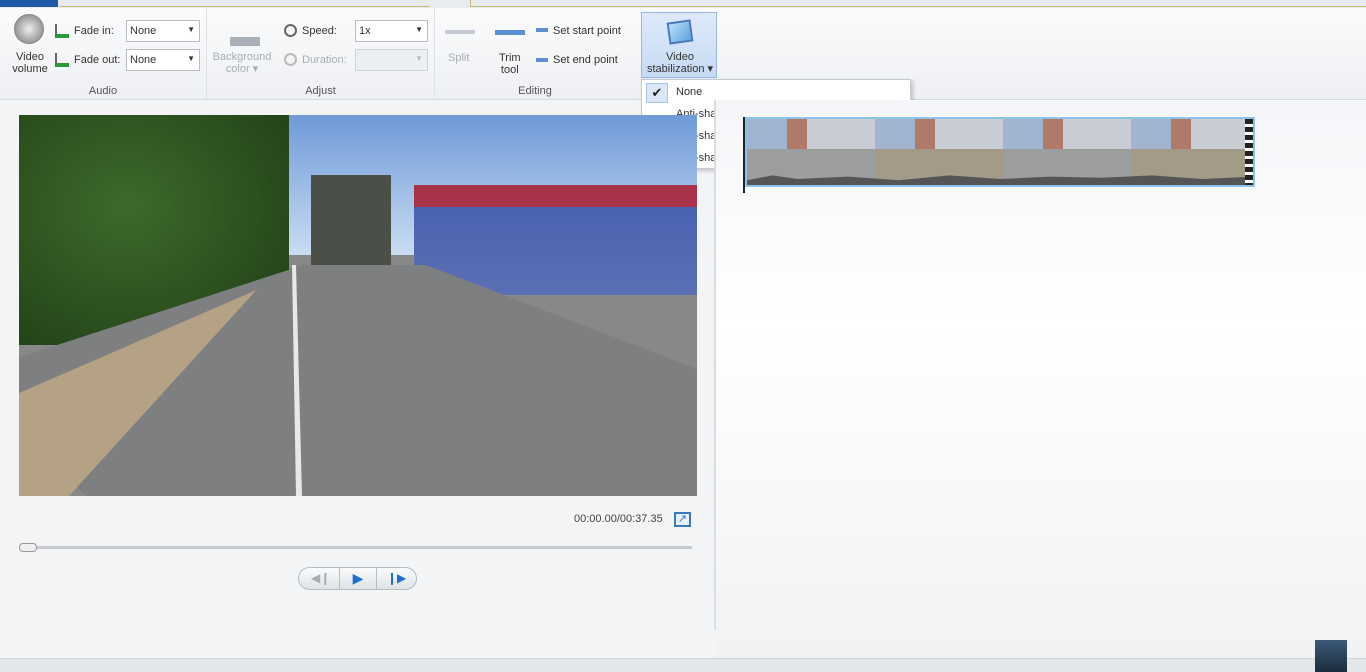  What do you see at coordinates (30, 63) in the screenshot?
I see `video-volume-button: Video volume` at bounding box center [30, 63].